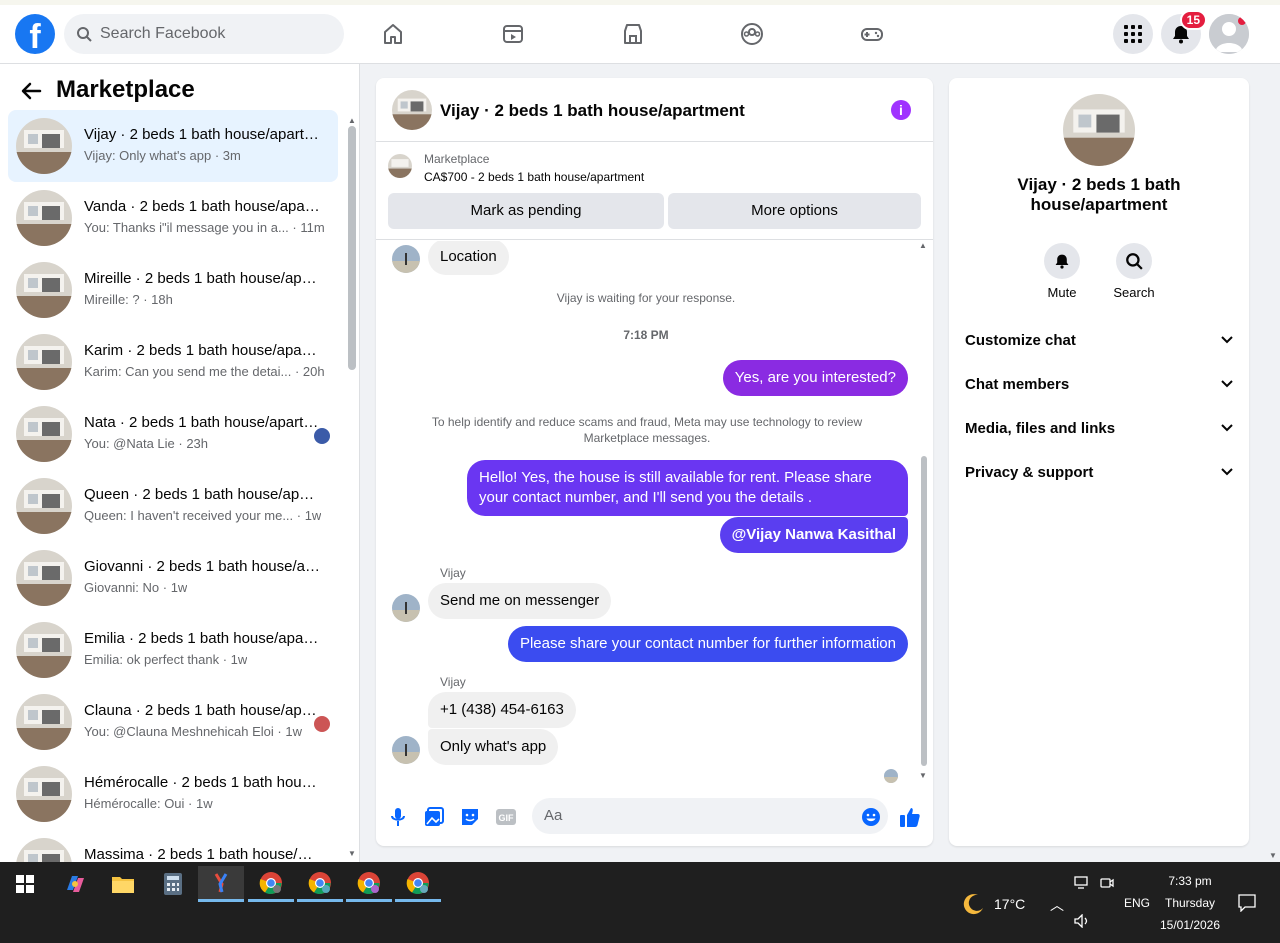 The width and height of the screenshot is (1280, 943). What do you see at coordinates (646, 298) in the screenshot?
I see `waiting-notice: Vijay is waiting for your response.` at bounding box center [646, 298].